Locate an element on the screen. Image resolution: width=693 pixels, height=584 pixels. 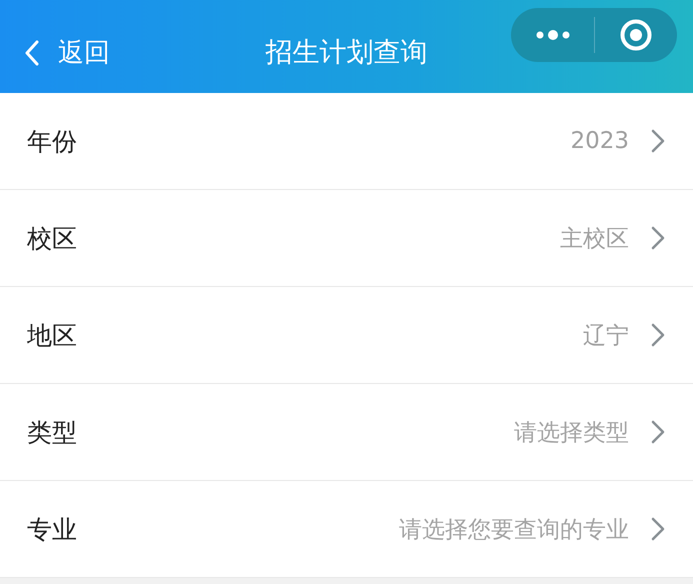
row-value: 2023 is located at coordinates (599, 141).